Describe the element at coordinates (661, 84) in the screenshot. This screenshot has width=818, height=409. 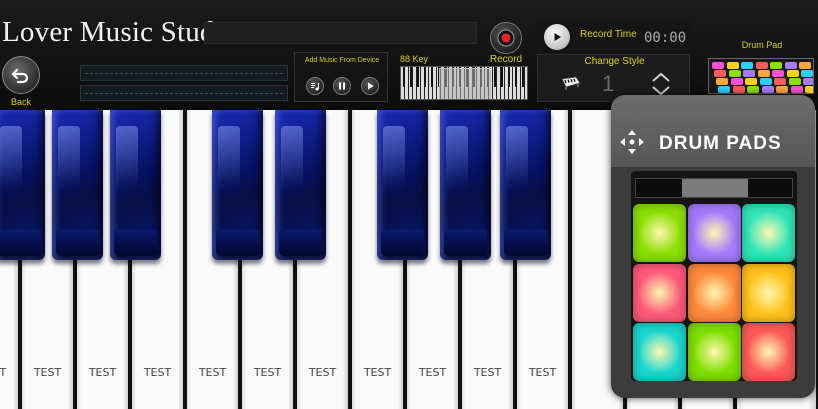
I see `up-down-arrow-icon` at that location.